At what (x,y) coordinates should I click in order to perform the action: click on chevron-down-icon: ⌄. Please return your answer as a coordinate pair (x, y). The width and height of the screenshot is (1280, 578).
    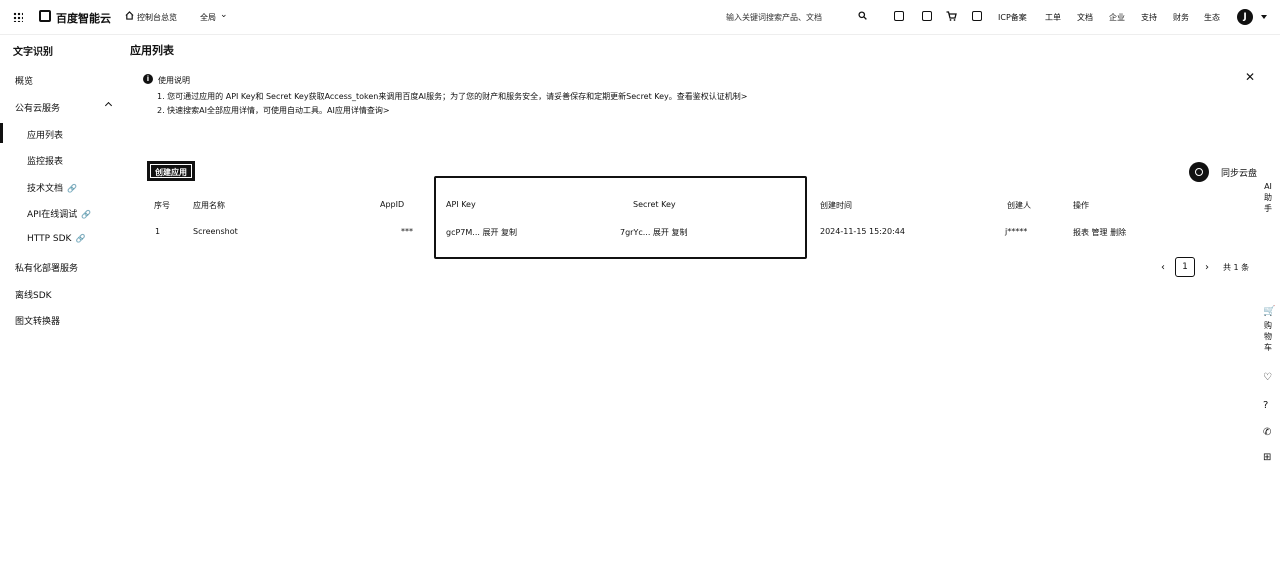
    Looking at the image, I should click on (224, 15).